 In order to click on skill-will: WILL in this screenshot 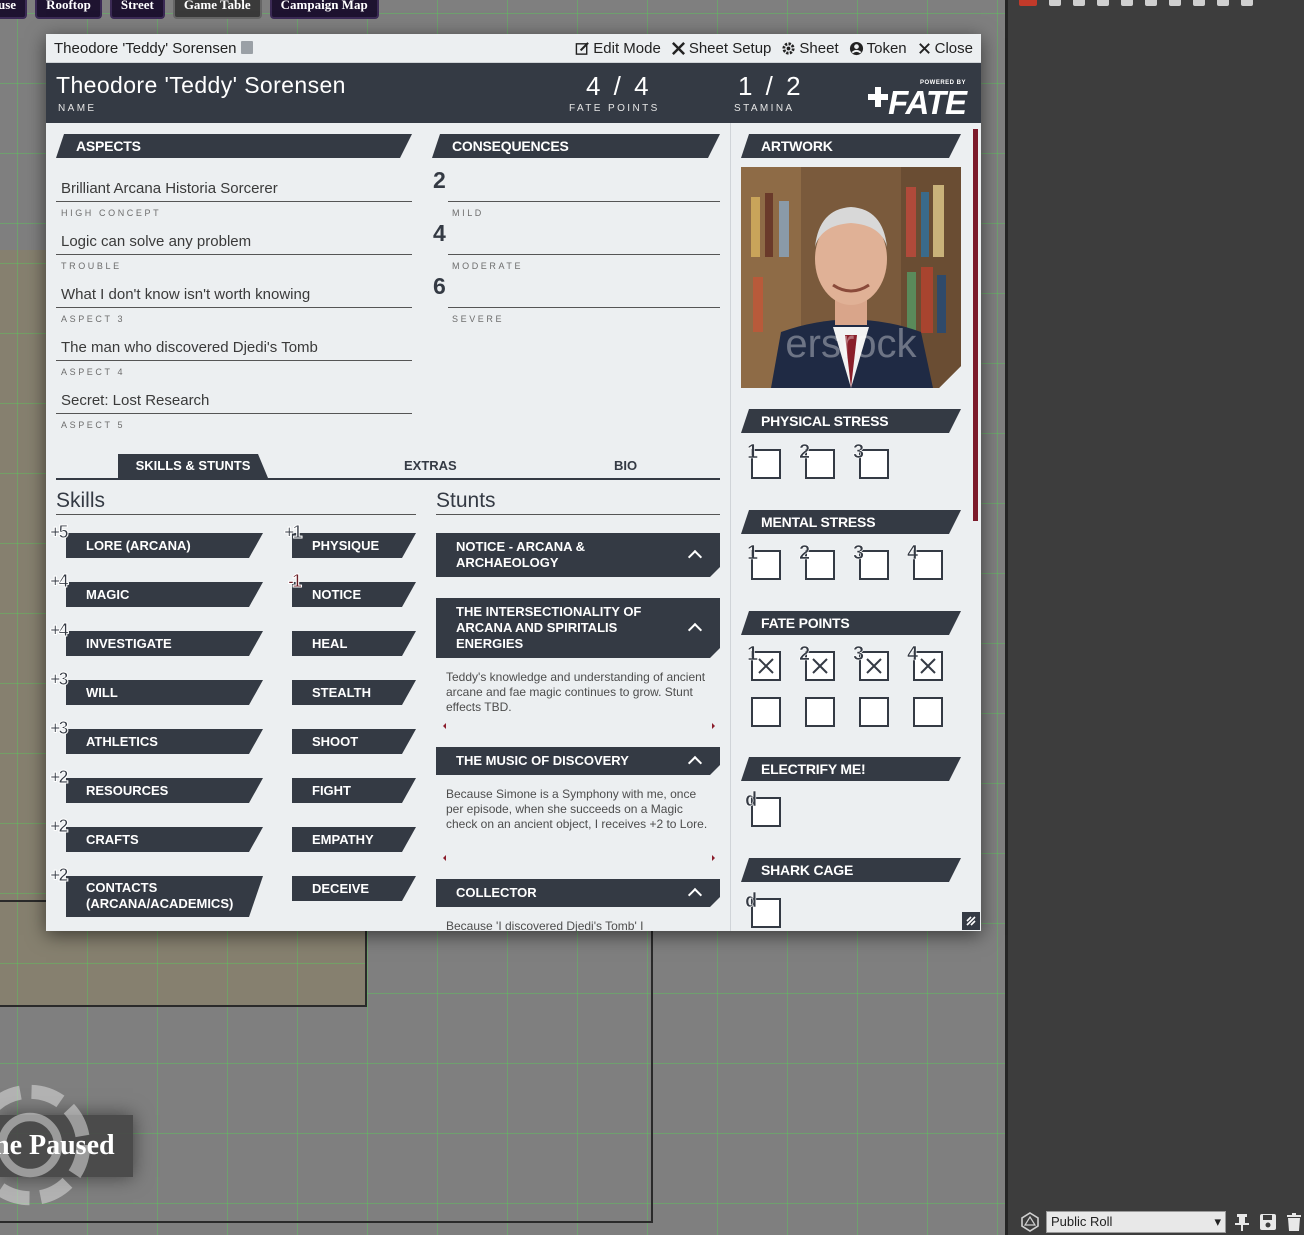, I will do `click(164, 692)`.